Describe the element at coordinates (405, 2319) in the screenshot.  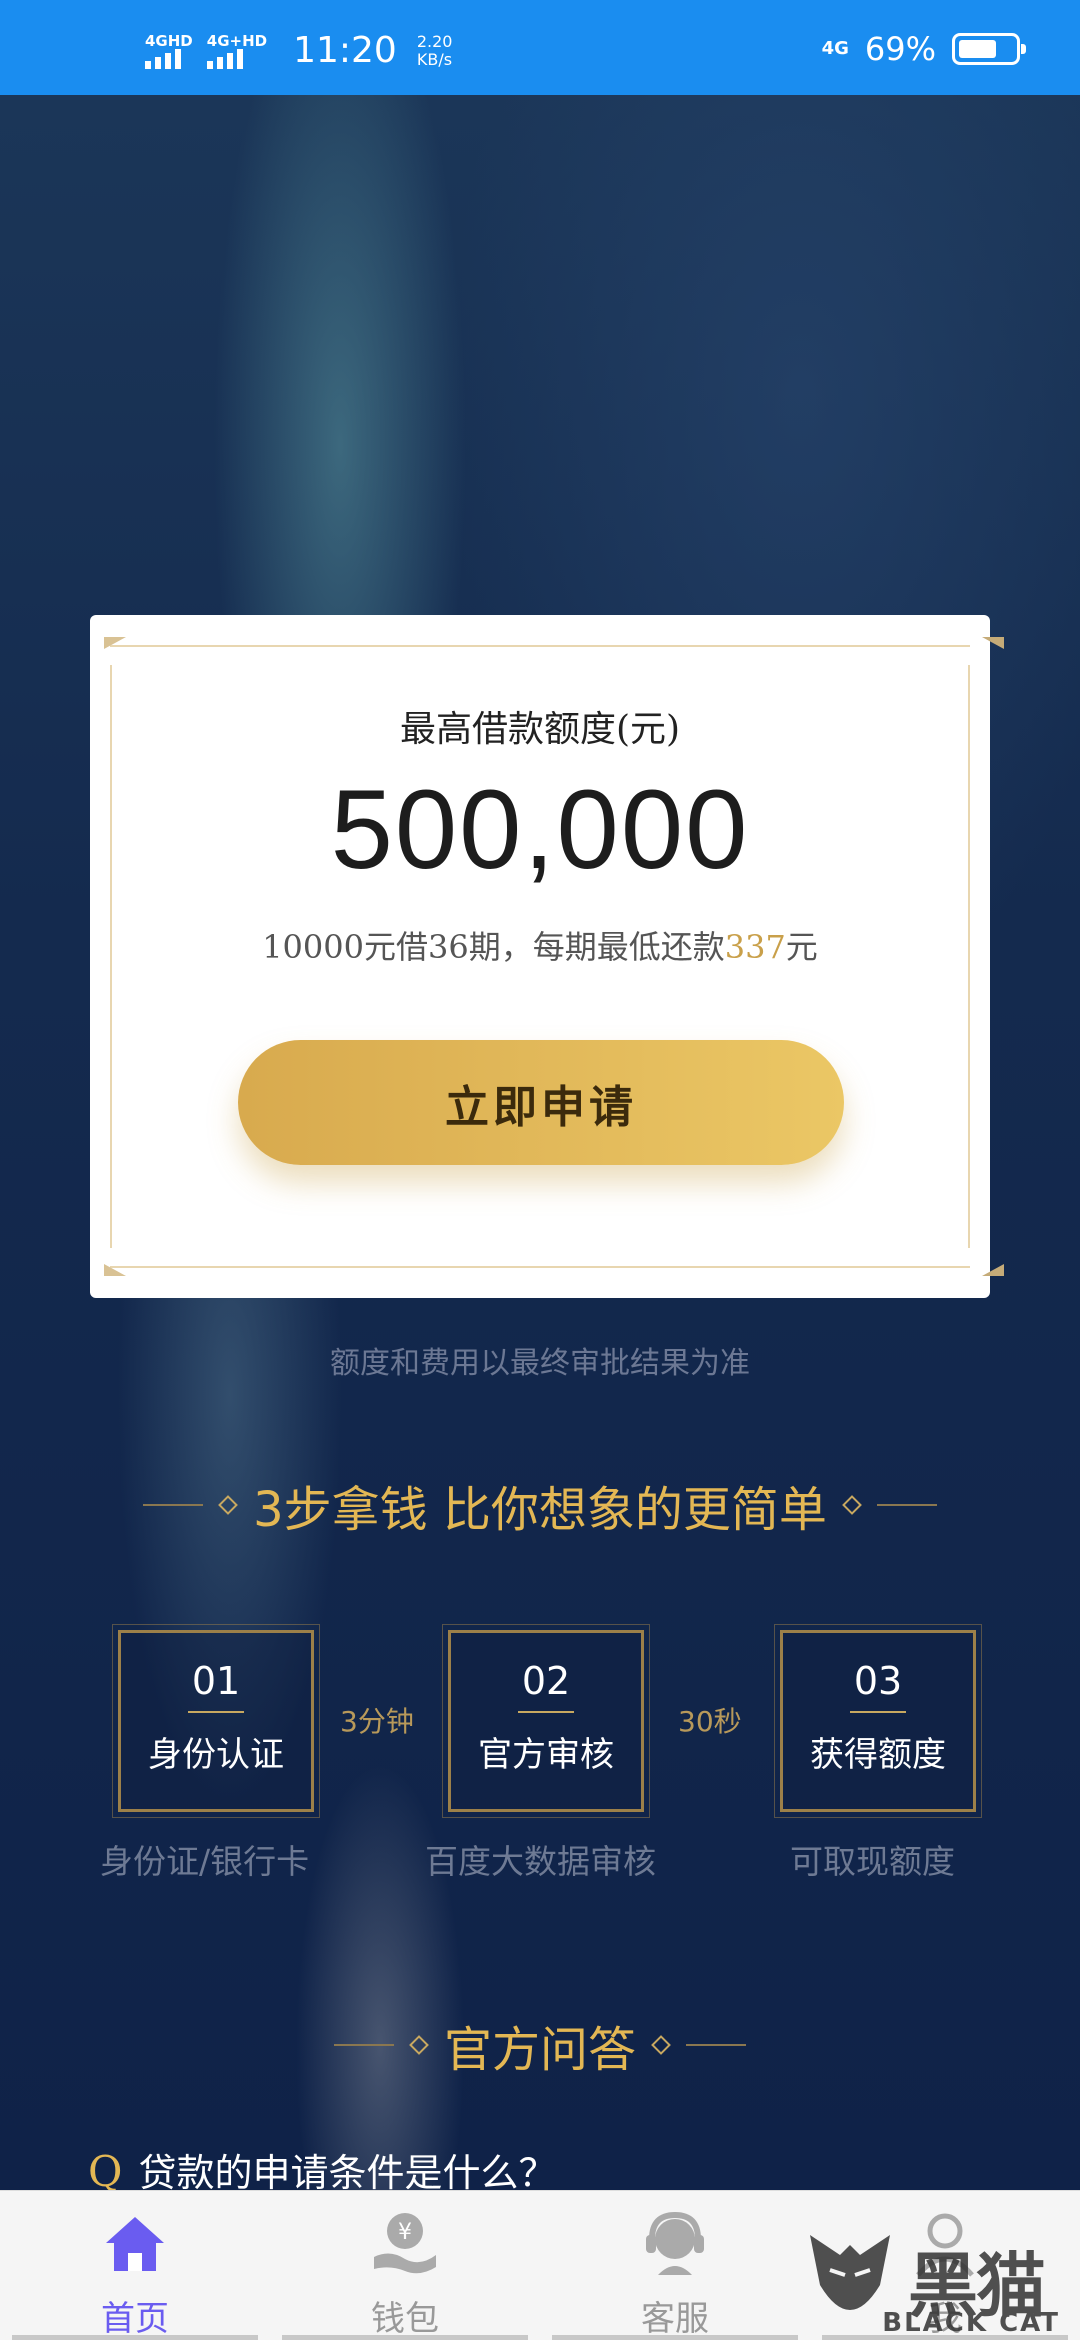
I see `nav-label: 钱包` at that location.